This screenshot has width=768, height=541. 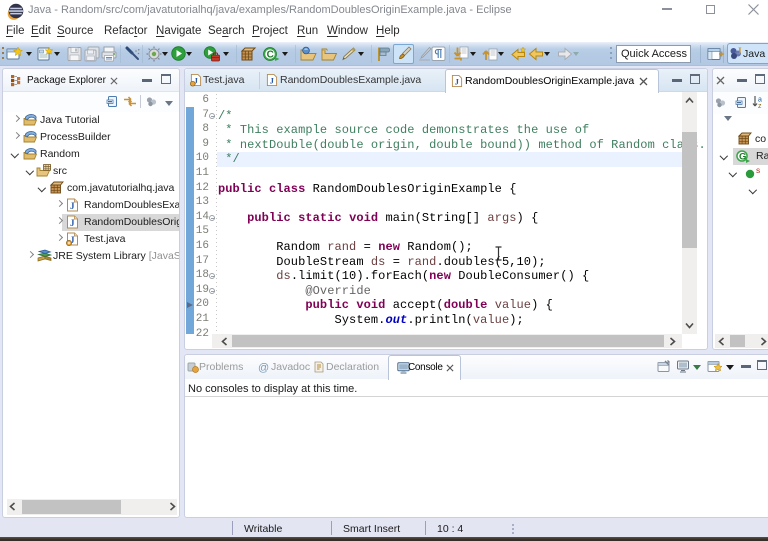 I want to click on svg-text: C, so click(x=270, y=55).